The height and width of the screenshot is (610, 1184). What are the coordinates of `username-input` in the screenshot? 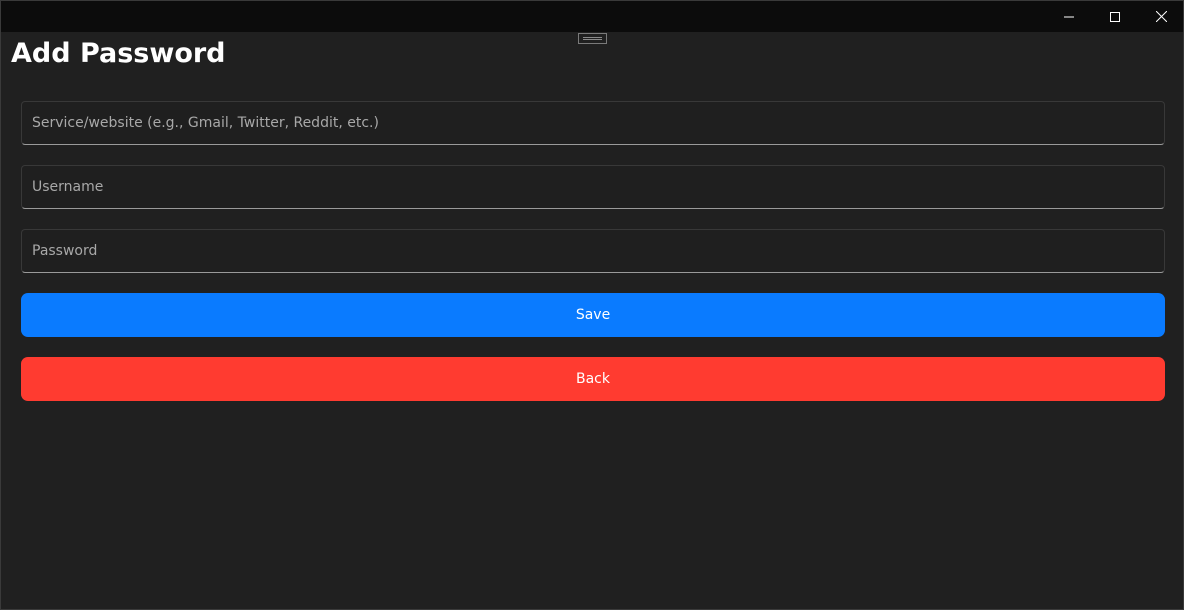 It's located at (593, 187).